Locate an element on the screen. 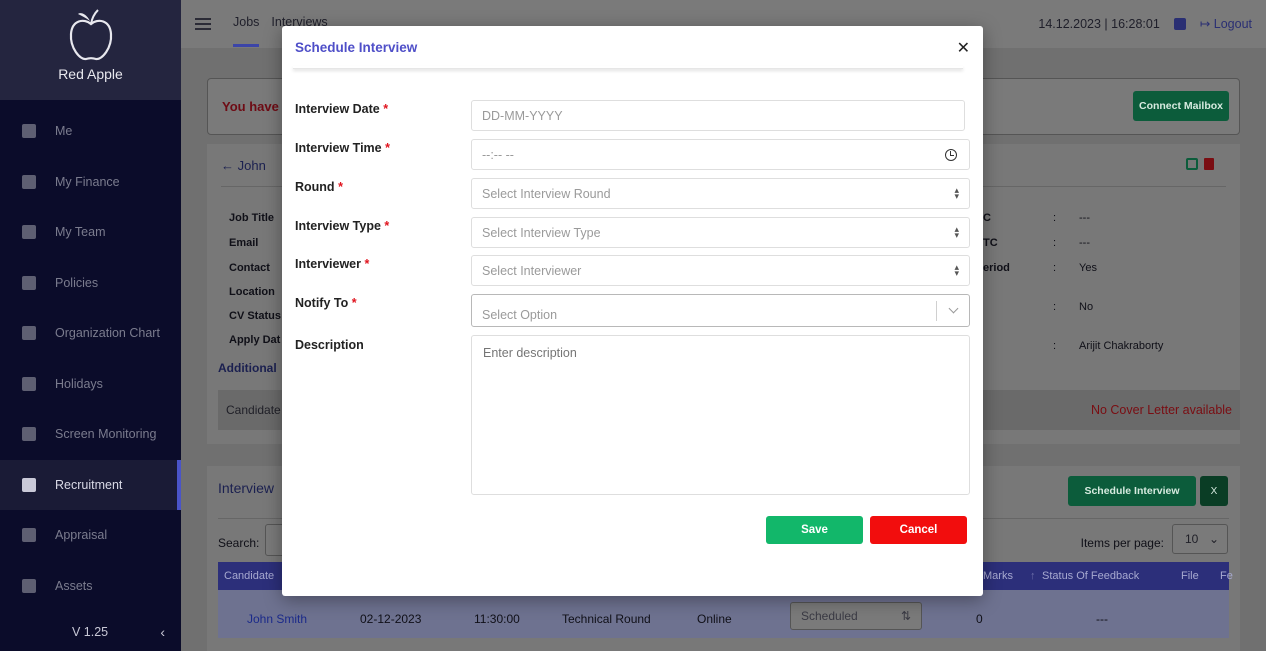 The height and width of the screenshot is (651, 1266). sidebar-item-my-team: My Team is located at coordinates (90, 232).